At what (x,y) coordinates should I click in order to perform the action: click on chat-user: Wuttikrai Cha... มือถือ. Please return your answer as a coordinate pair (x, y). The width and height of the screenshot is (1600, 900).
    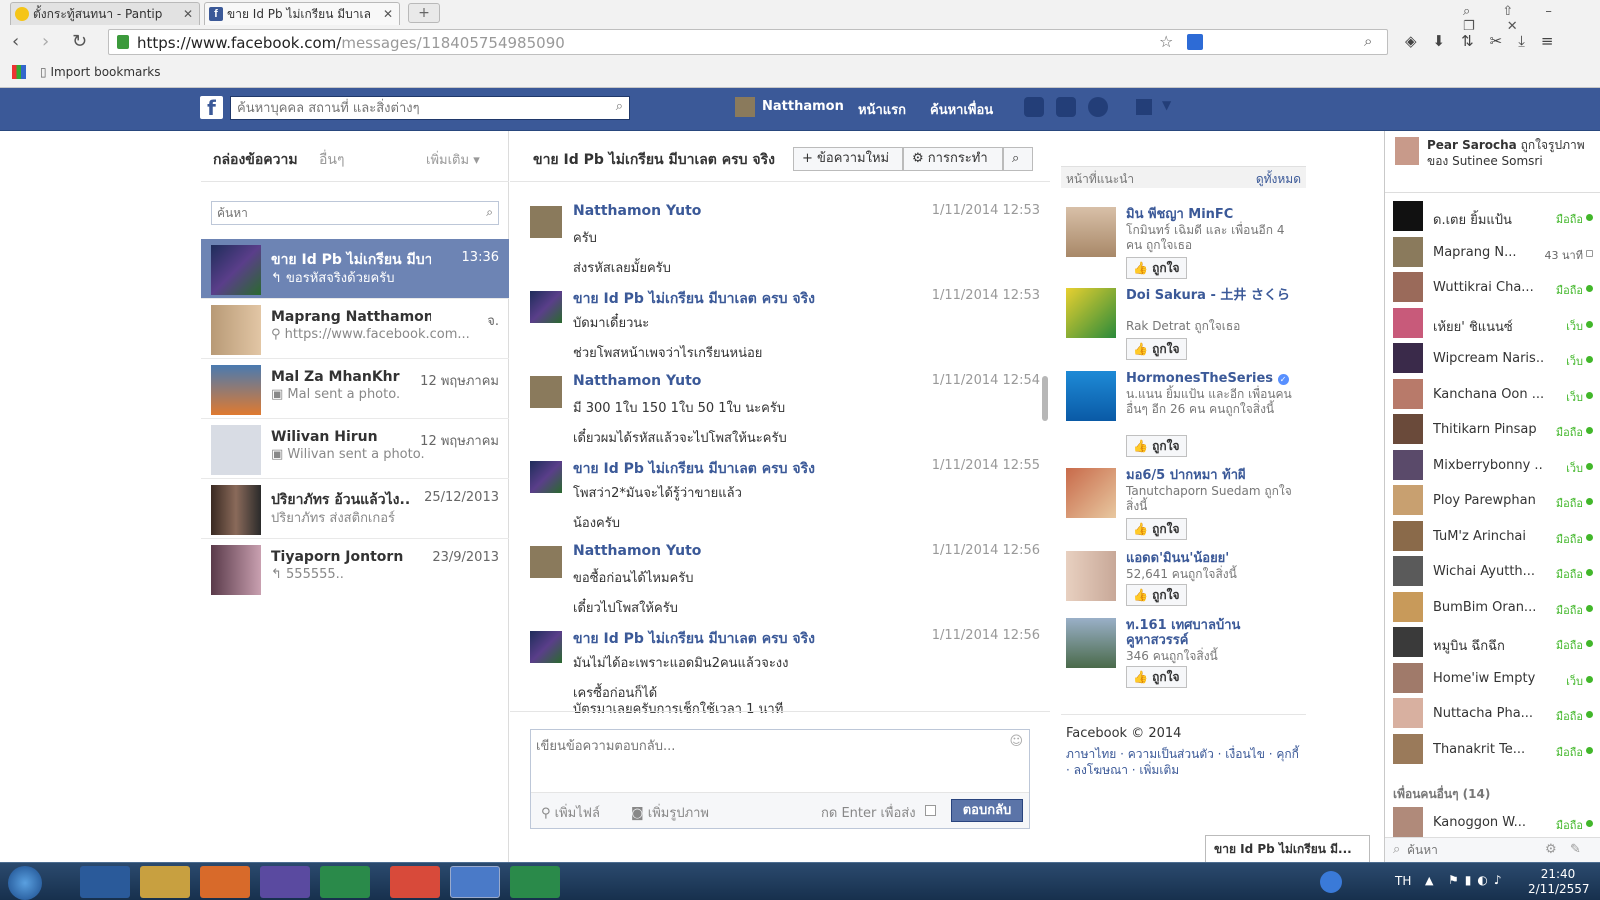
    Looking at the image, I should click on (1493, 288).